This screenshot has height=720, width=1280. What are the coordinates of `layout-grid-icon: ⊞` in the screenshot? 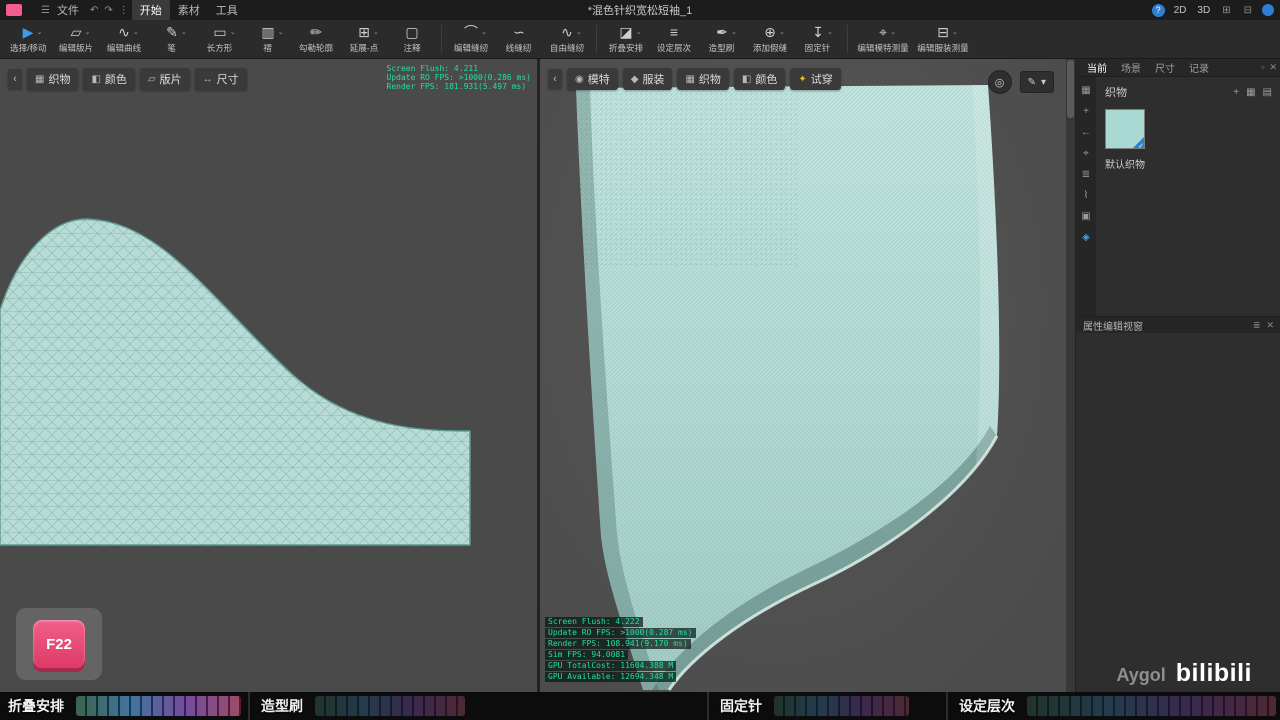 It's located at (1226, 10).